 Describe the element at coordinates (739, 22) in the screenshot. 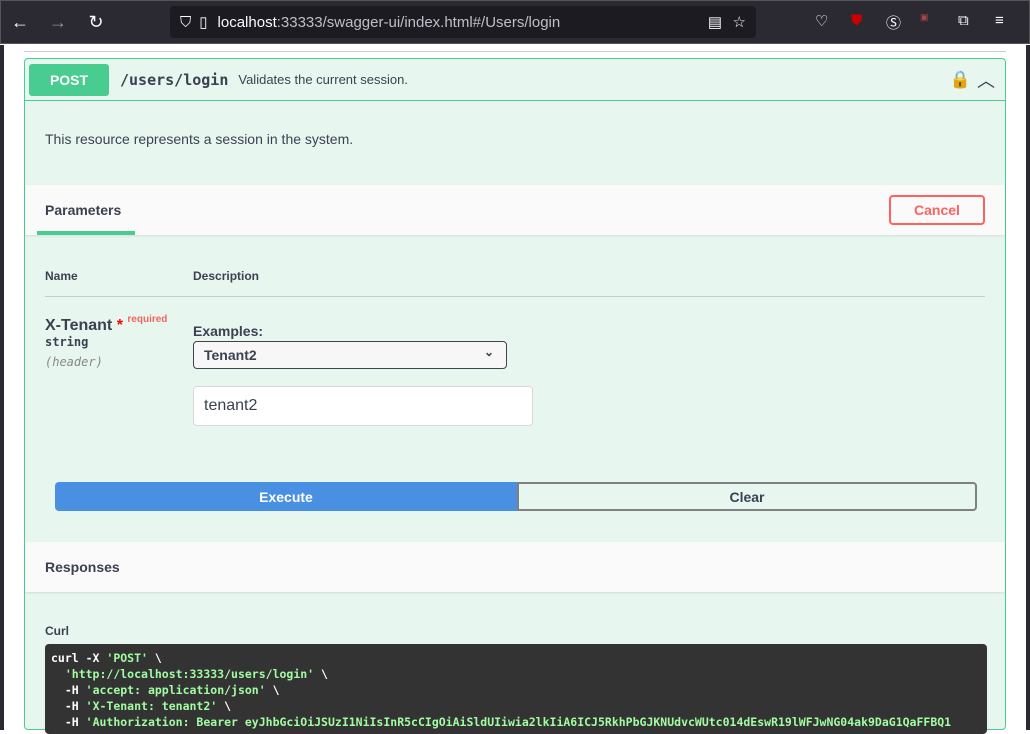

I see `bookmark-star-icon: ☆` at that location.